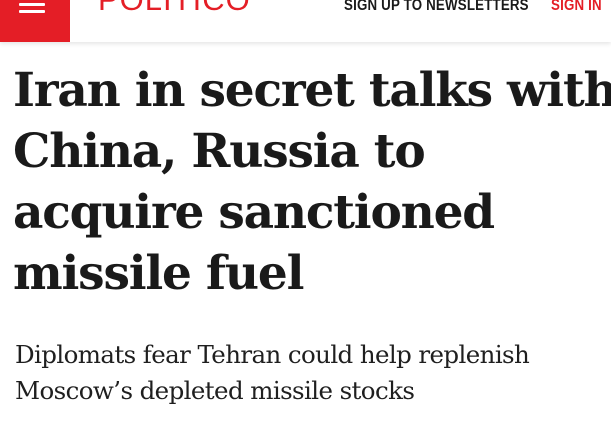 This screenshot has width=611, height=445. I want to click on headline-line: missile fuel, so click(158, 273).